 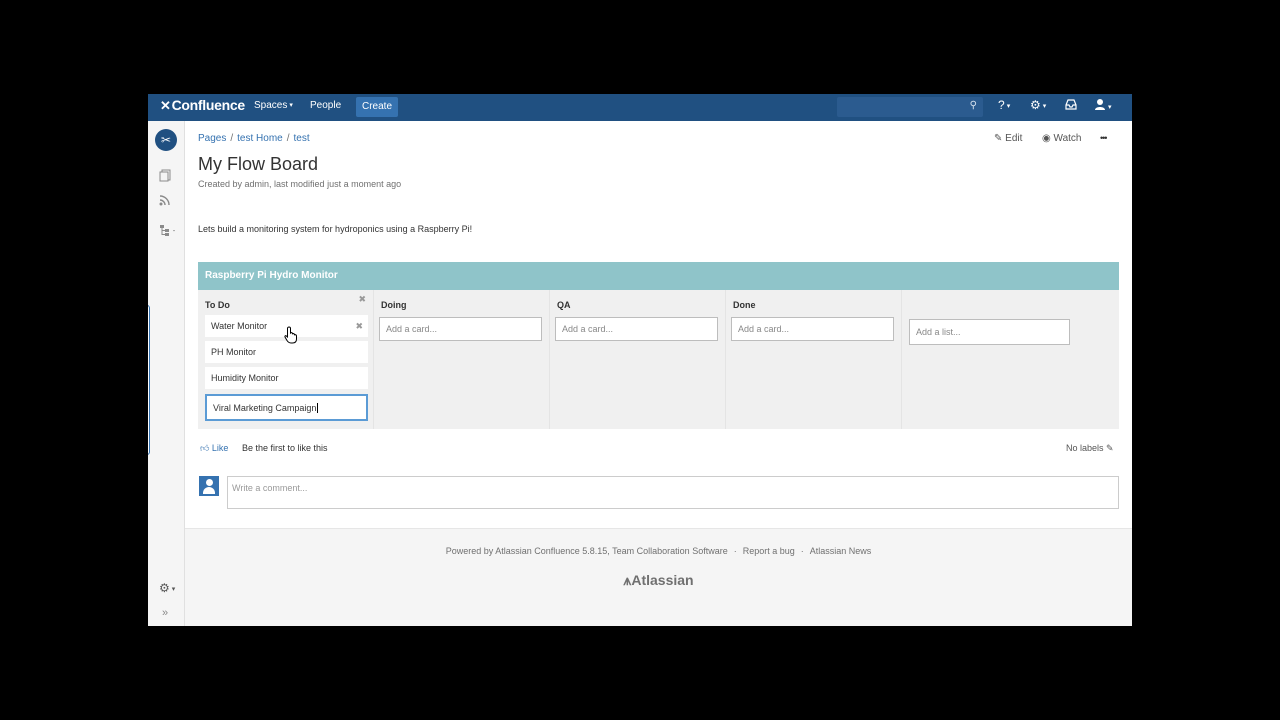 I want to click on confluence-logo-text: Confluence, so click(x=208, y=105).